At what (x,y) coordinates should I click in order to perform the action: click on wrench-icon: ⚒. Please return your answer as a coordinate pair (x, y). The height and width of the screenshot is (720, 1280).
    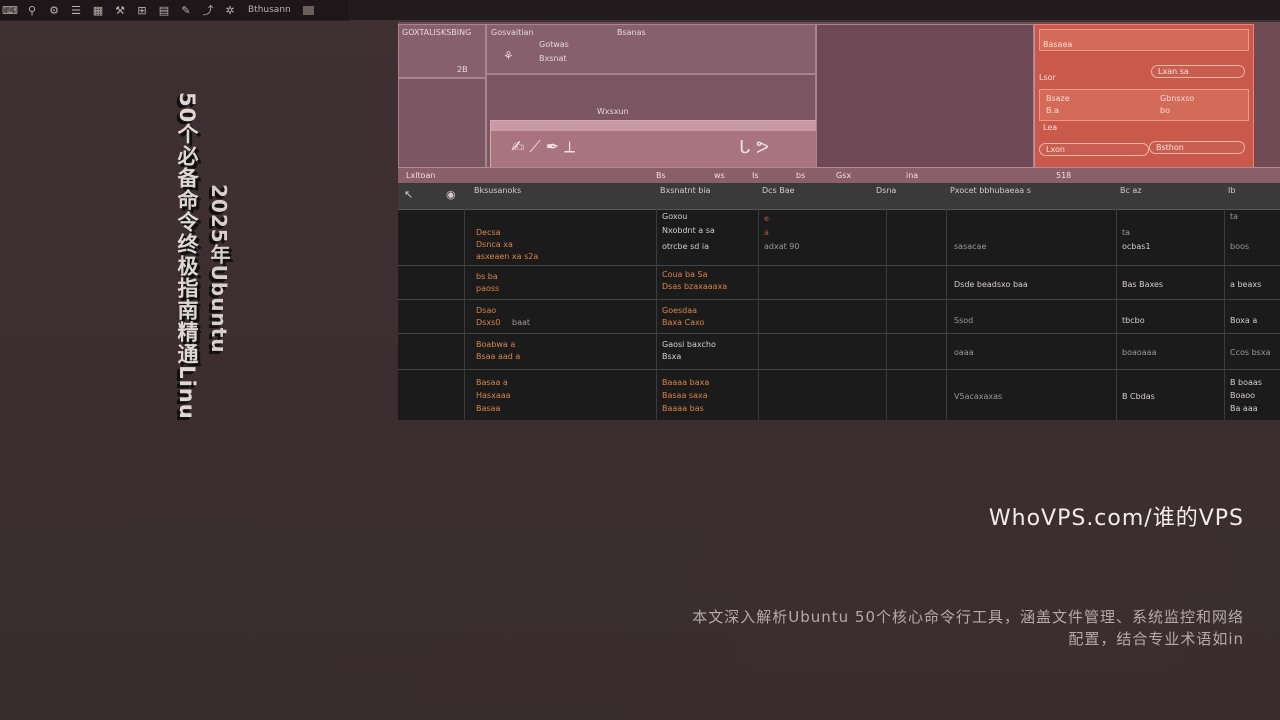
    Looking at the image, I should click on (120, 10).